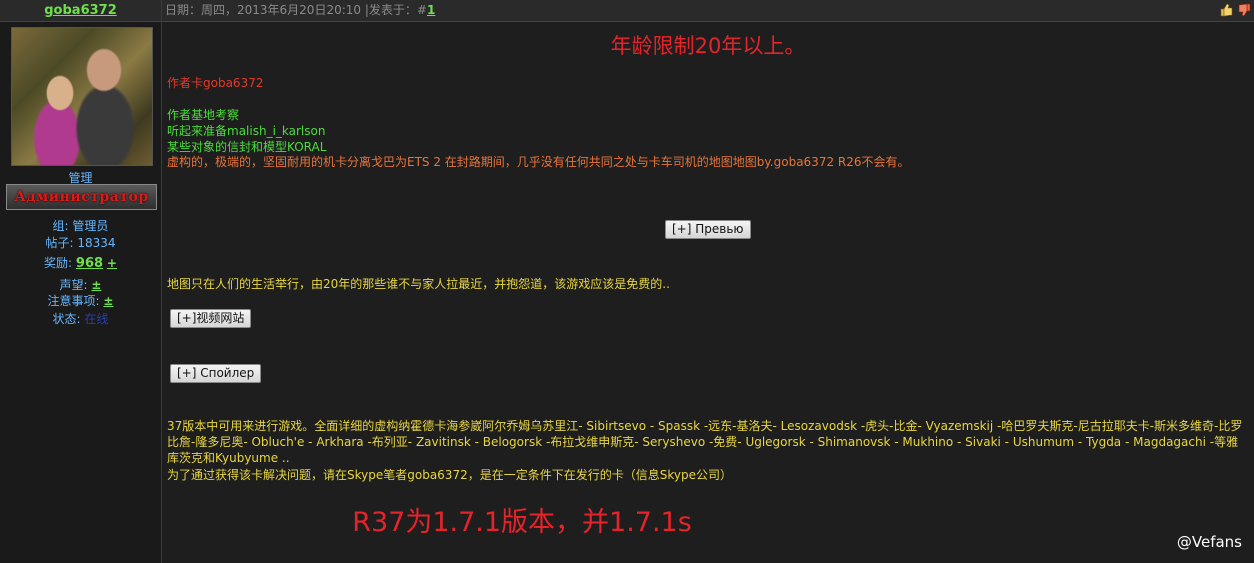  I want to click on username-bar: goba6372, so click(80, 11).